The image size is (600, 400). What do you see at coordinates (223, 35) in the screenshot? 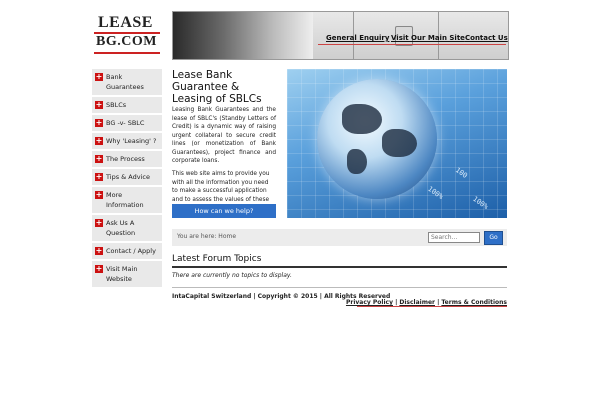
I see `vault-image-left` at bounding box center [223, 35].